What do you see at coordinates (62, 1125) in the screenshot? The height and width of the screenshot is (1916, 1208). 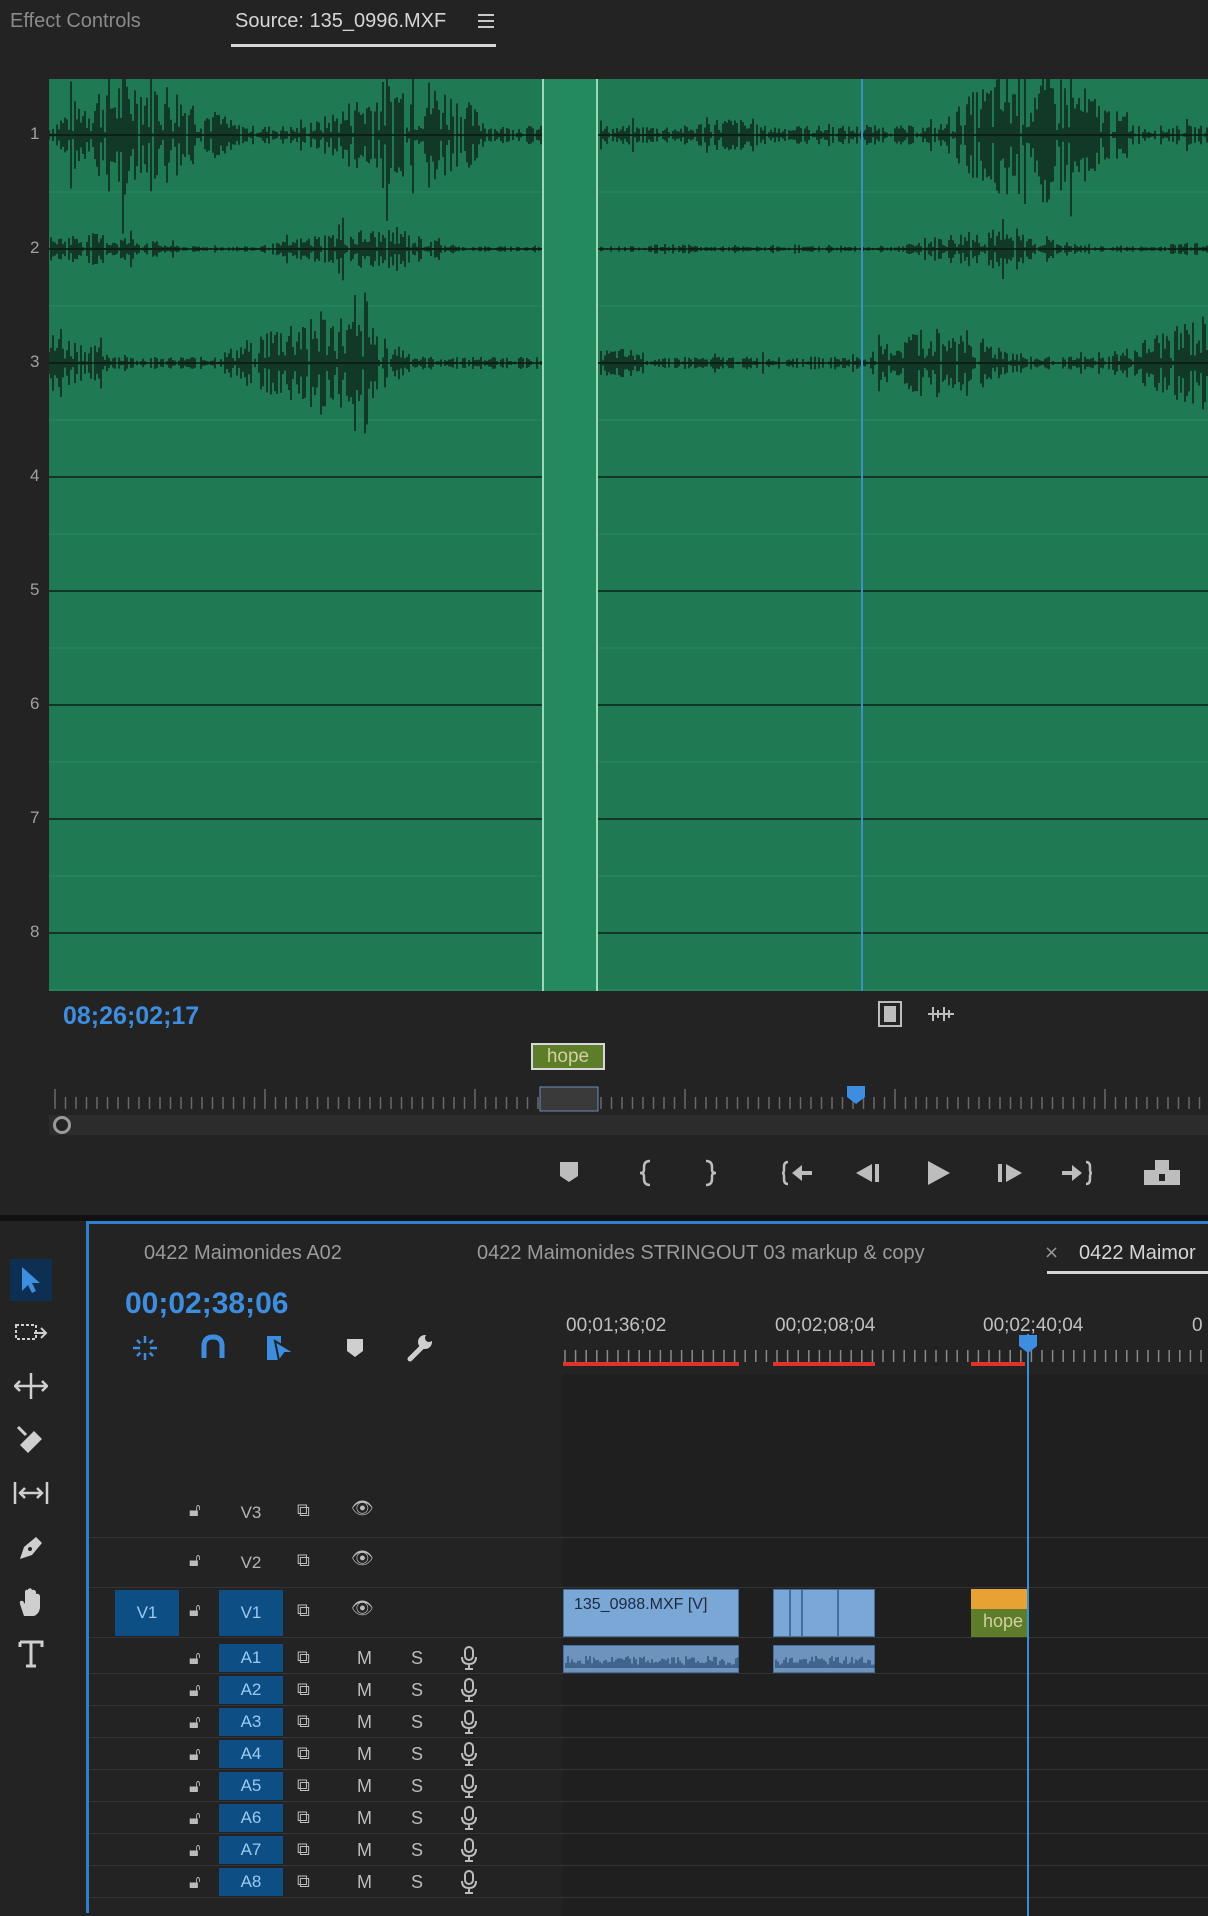 I see `zoom-scroll-handle` at bounding box center [62, 1125].